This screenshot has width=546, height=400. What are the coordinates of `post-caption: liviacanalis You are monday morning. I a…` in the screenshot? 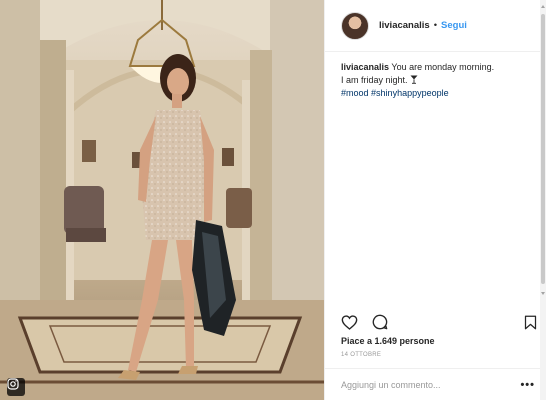 It's located at (439, 80).